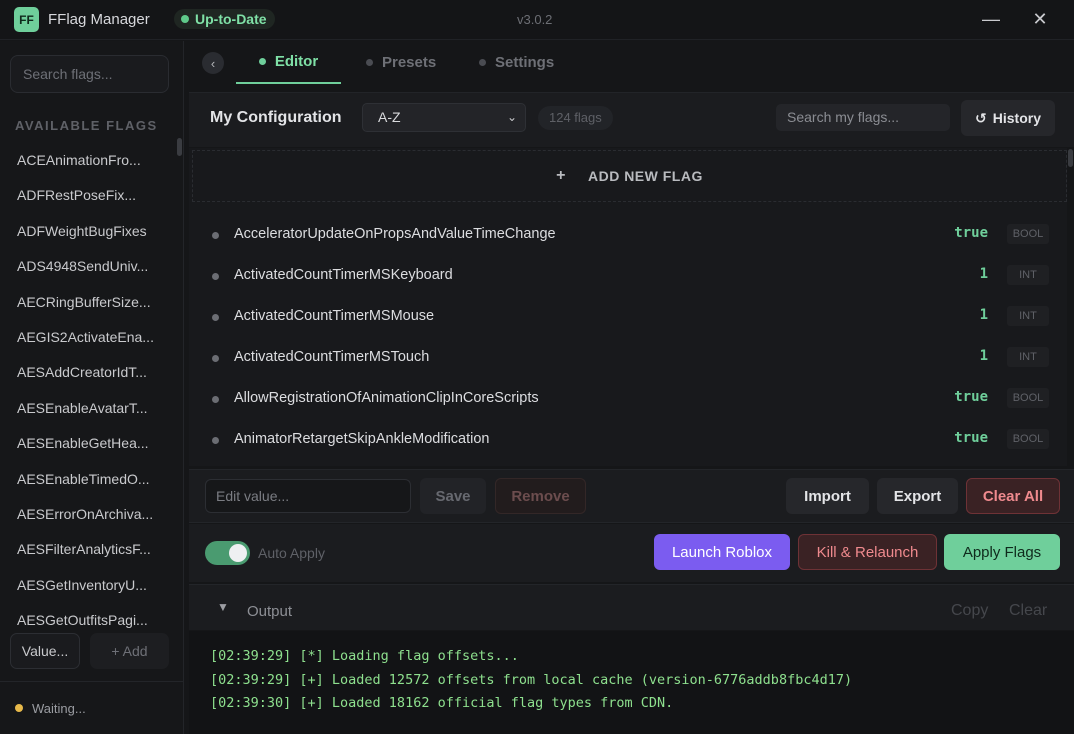  I want to click on update-status-text: Up-to-Date, so click(231, 19).